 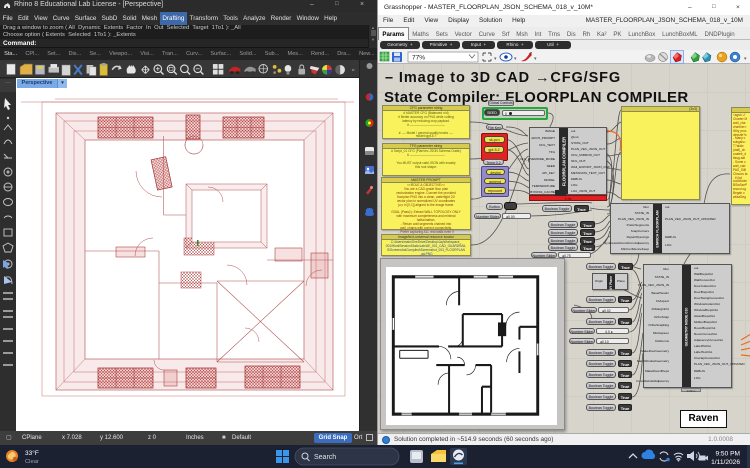 I want to click on svg-text: 9:50 PM, so click(x=727, y=454).